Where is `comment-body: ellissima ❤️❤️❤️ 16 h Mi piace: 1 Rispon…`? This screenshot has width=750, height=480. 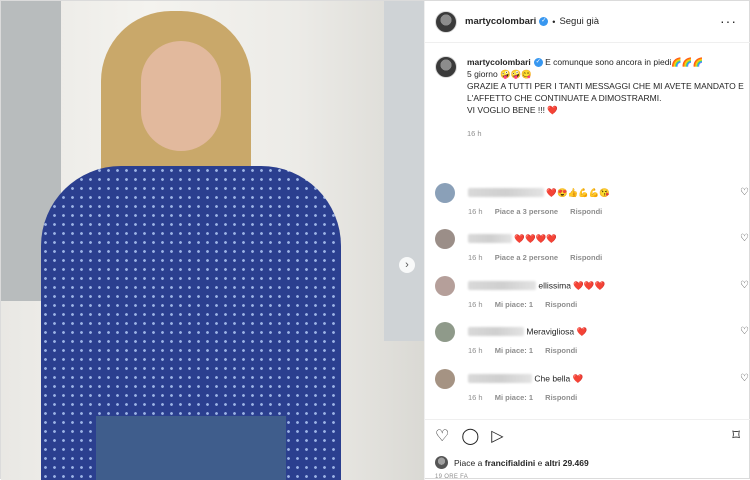 comment-body: ellissima ❤️❤️❤️ 16 h Mi piace: 1 Rispon… is located at coordinates (608, 294).